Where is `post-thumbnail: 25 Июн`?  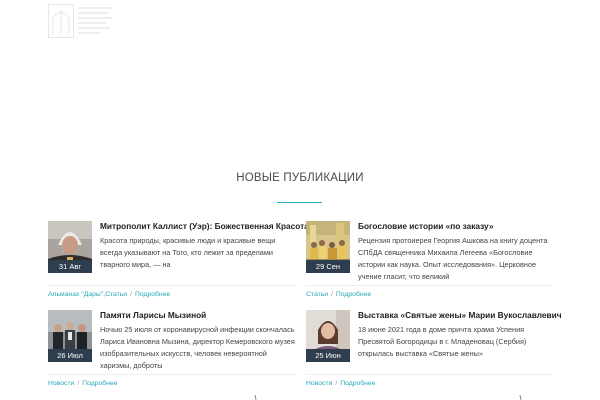 post-thumbnail: 25 Июн is located at coordinates (328, 336).